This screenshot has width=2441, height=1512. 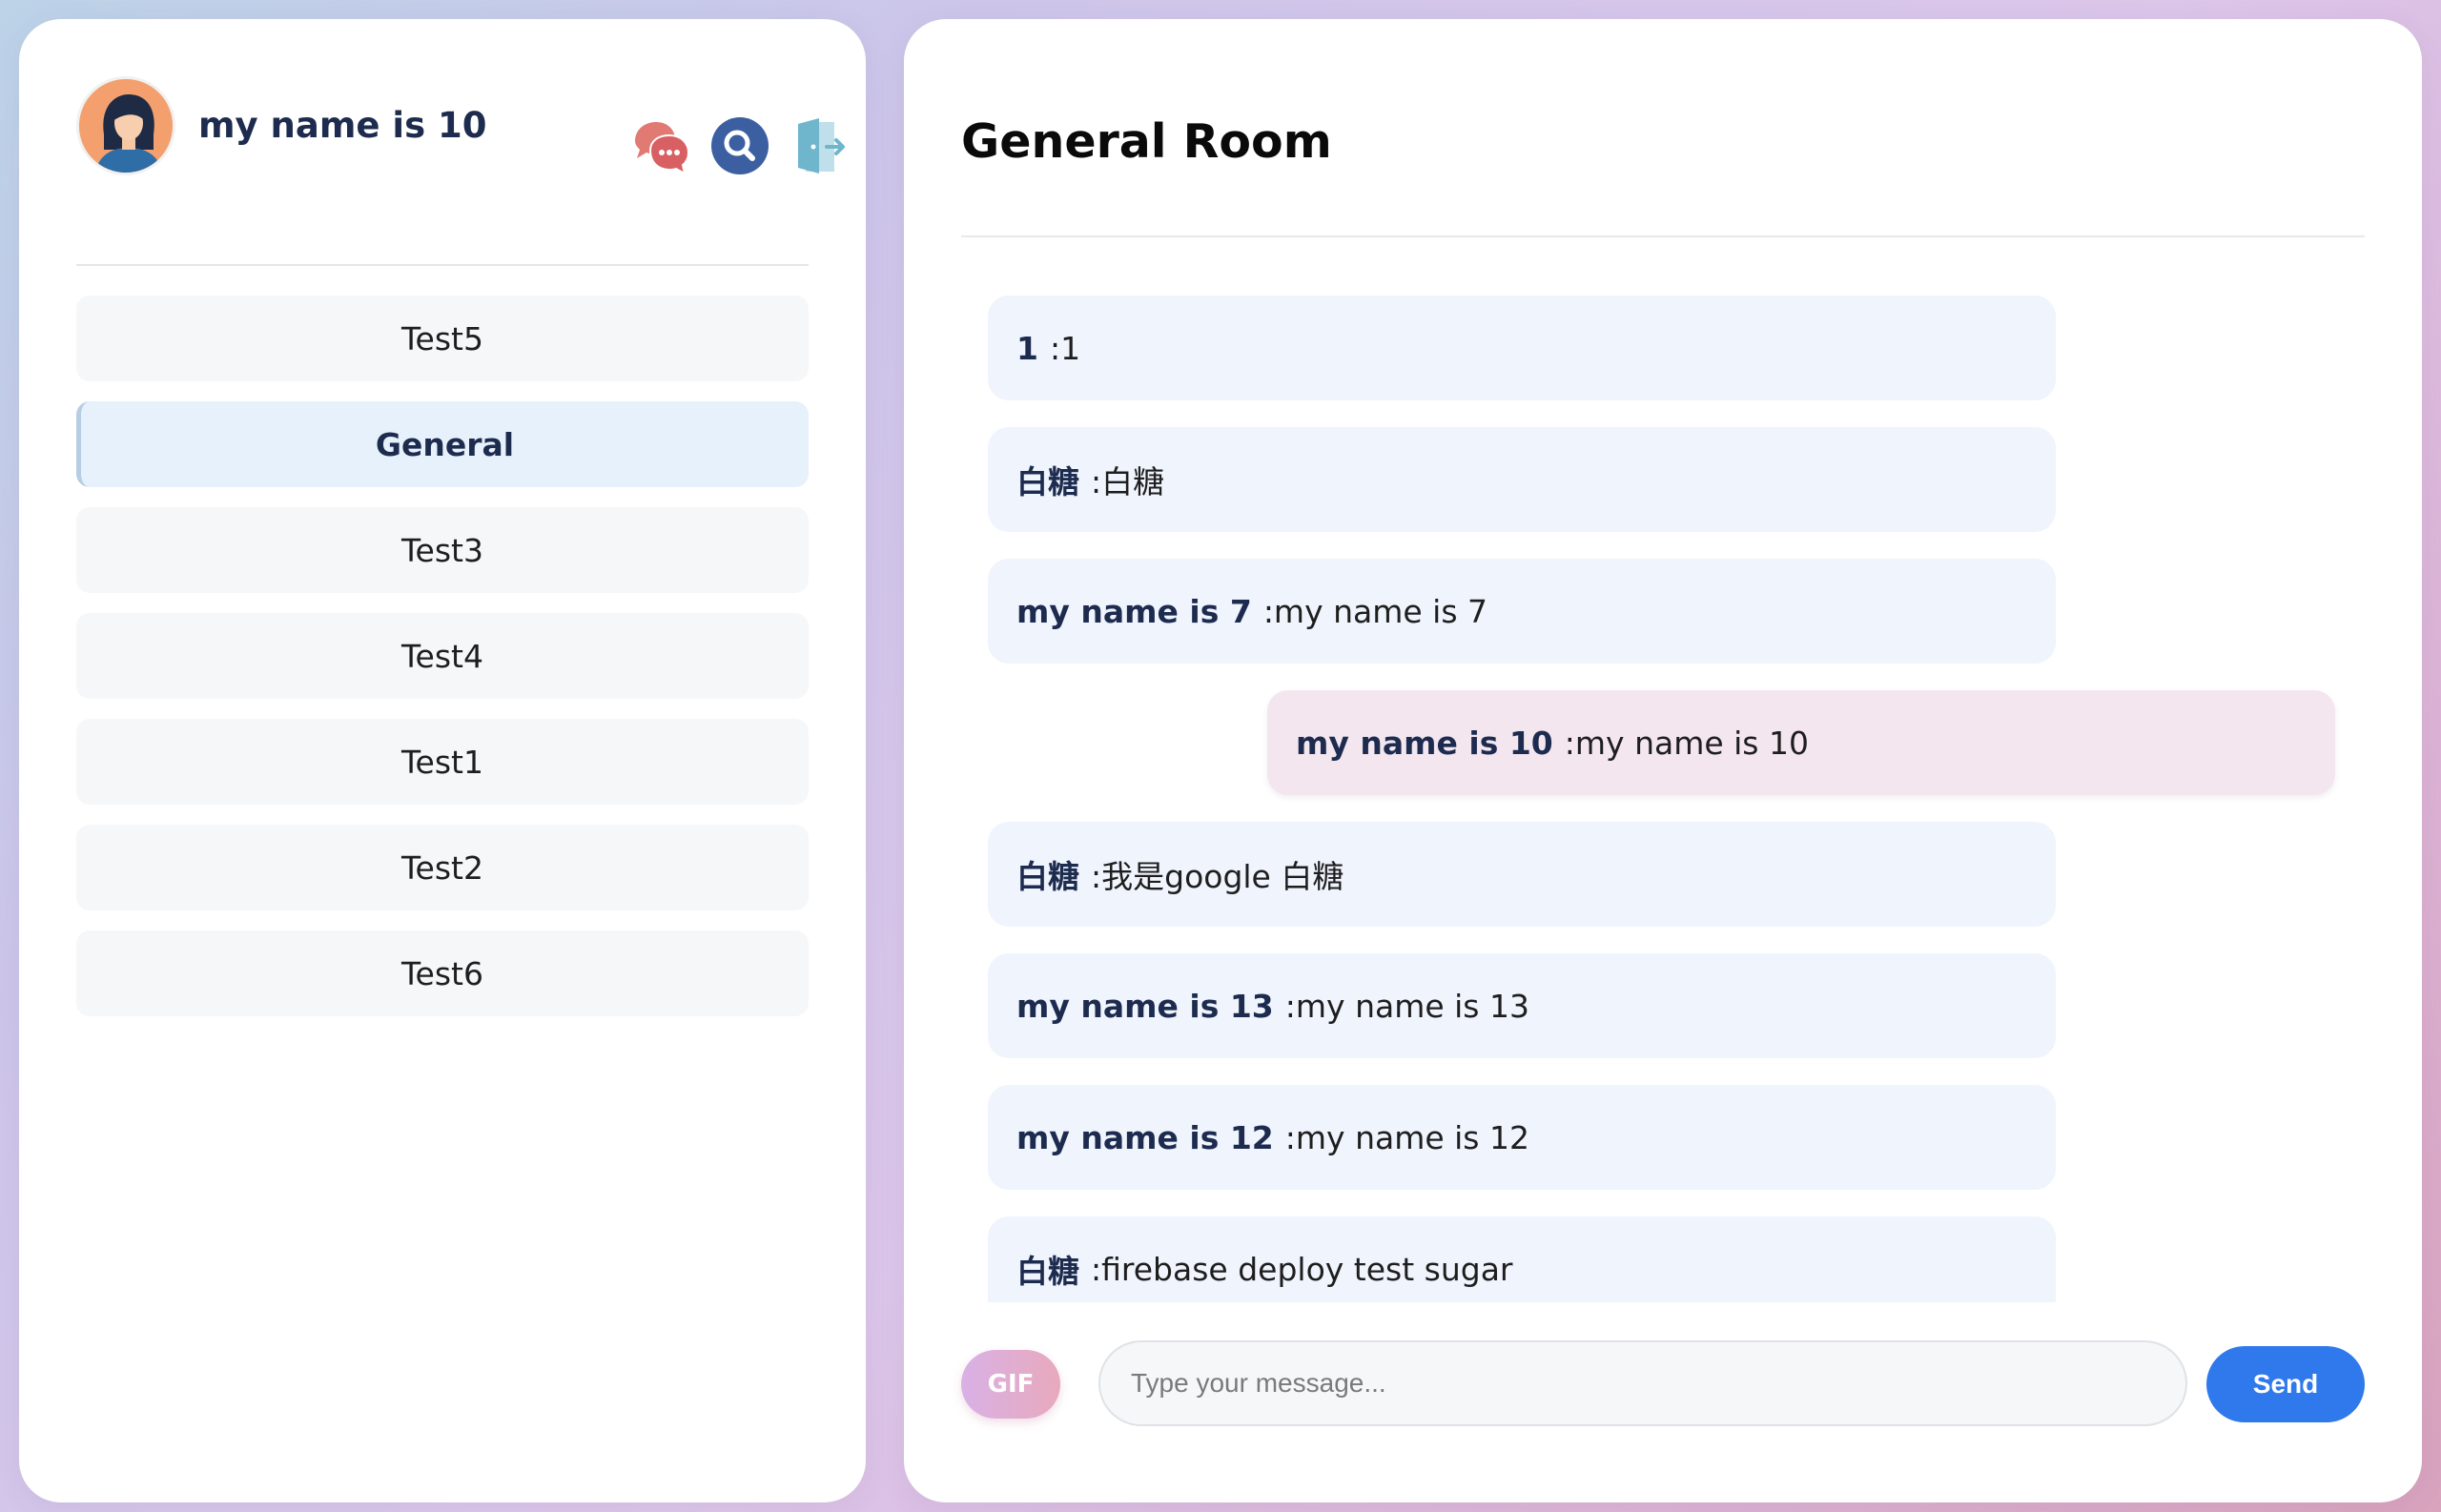 I want to click on room-item-general: General, so click(x=442, y=444).